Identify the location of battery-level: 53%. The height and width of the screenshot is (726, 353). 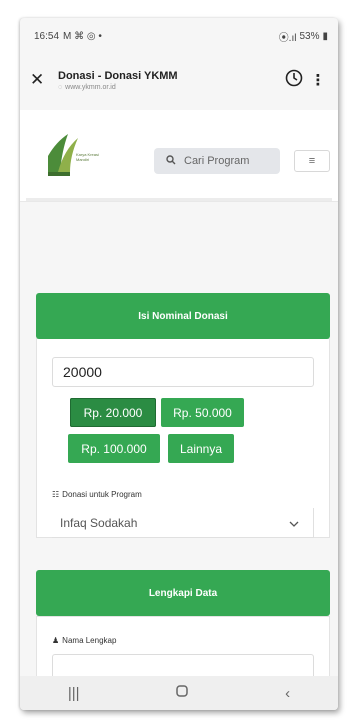
(309, 36).